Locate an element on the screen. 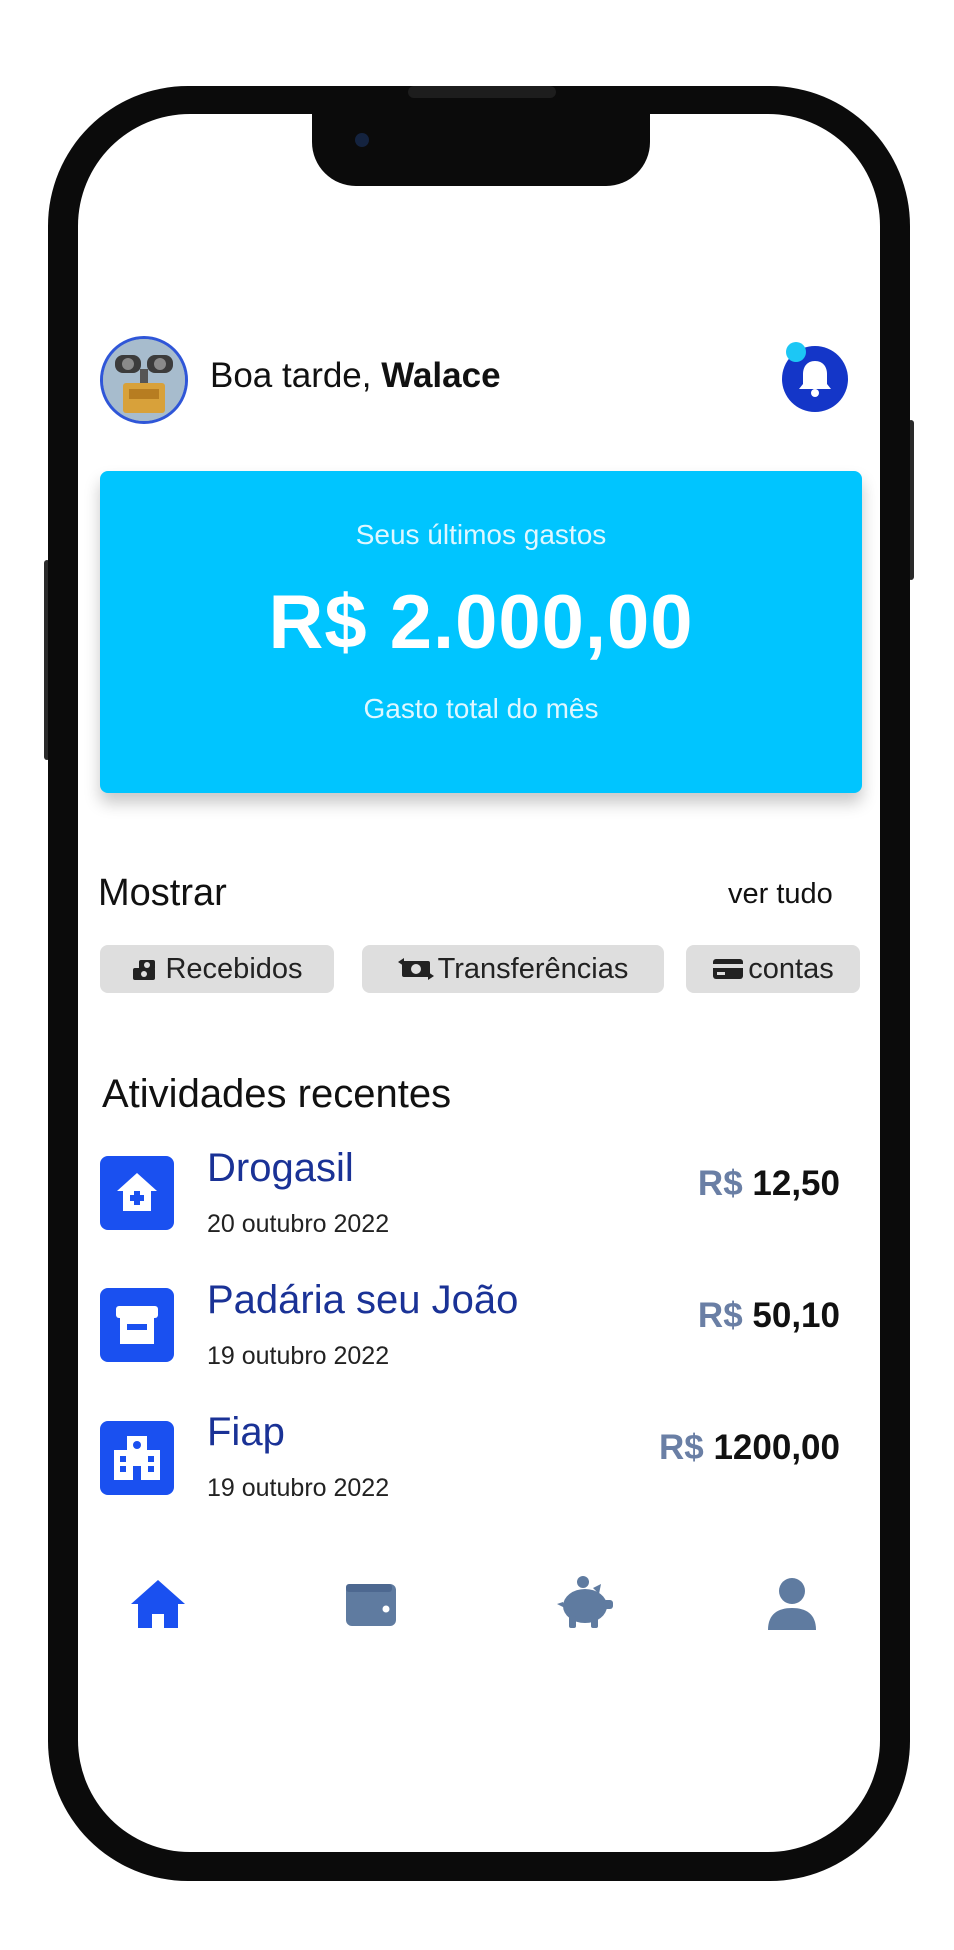  nav-profile-button is located at coordinates (792, 1604).